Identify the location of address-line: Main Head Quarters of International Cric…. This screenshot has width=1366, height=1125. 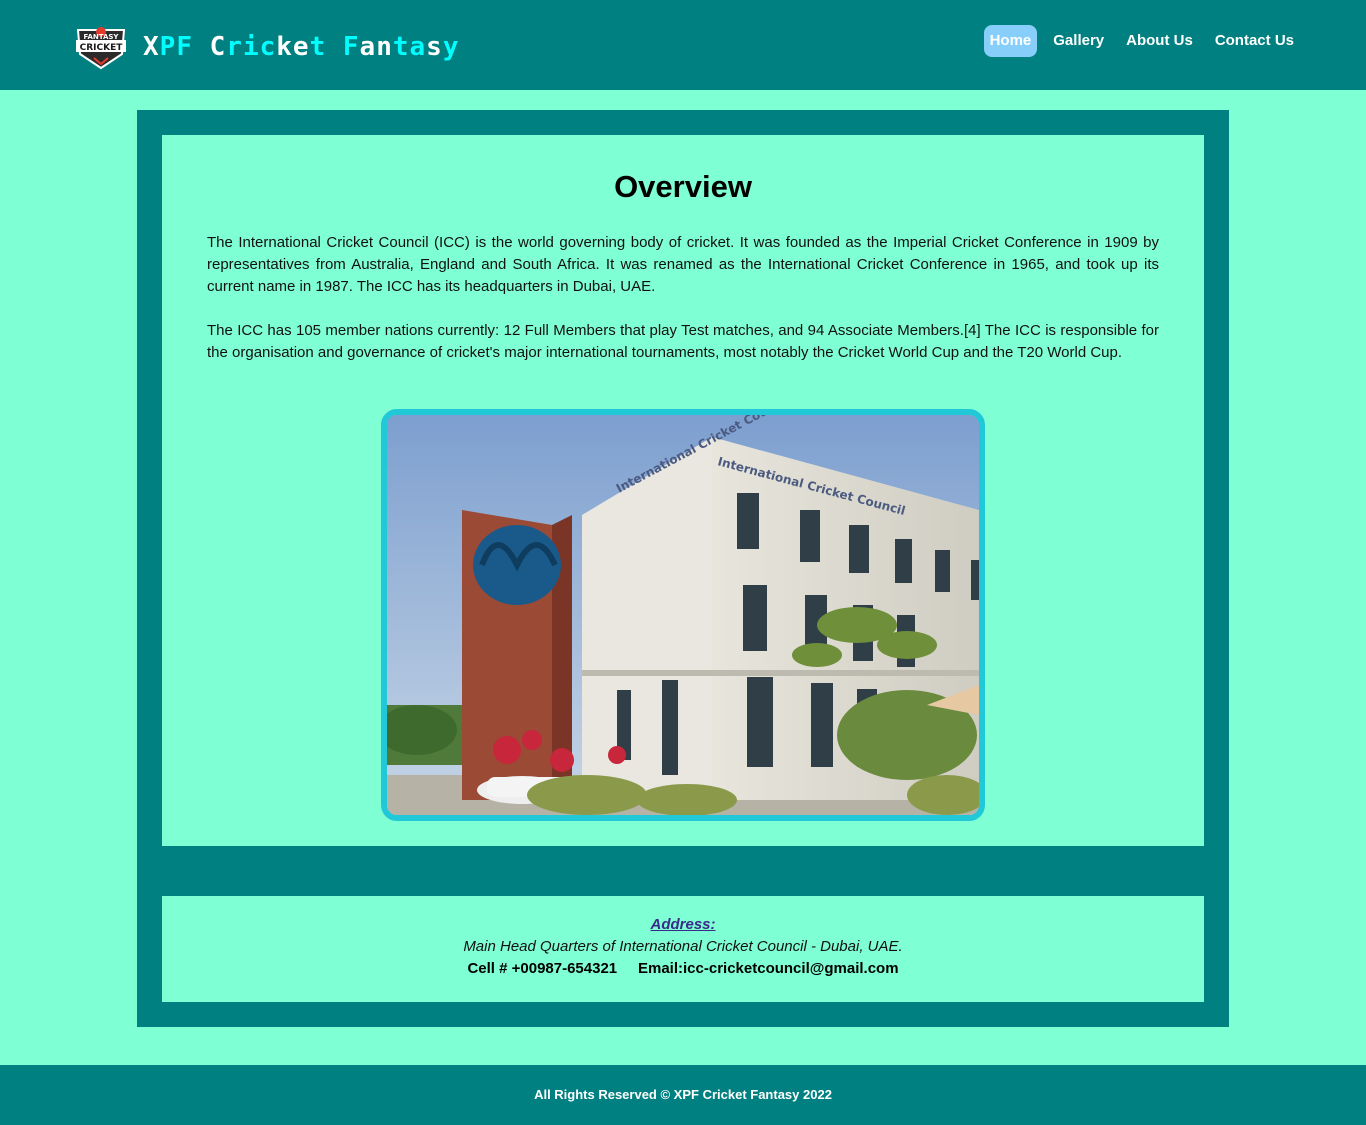
(683, 946).